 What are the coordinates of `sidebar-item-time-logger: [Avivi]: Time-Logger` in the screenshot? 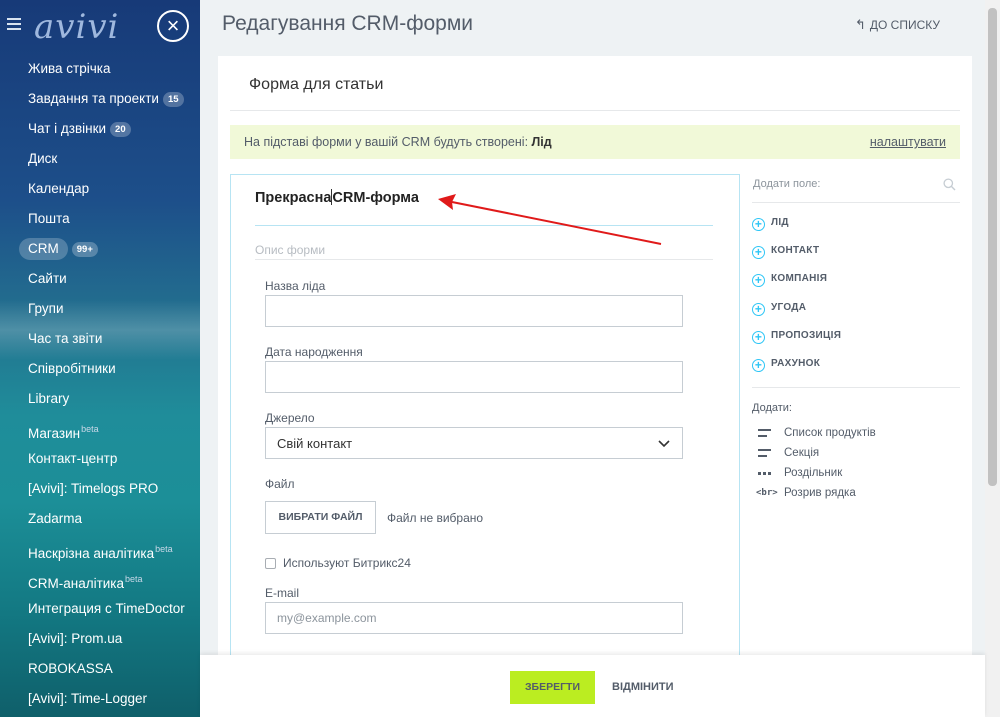 It's located at (100, 702).